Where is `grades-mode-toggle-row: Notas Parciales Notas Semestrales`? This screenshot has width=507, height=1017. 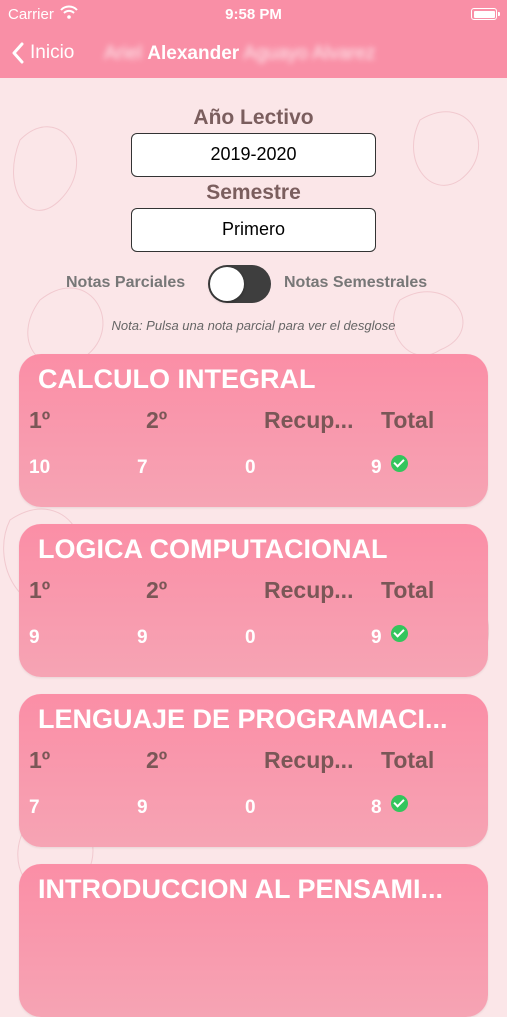 grades-mode-toggle-row: Notas Parciales Notas Semestrales is located at coordinates (253, 284).